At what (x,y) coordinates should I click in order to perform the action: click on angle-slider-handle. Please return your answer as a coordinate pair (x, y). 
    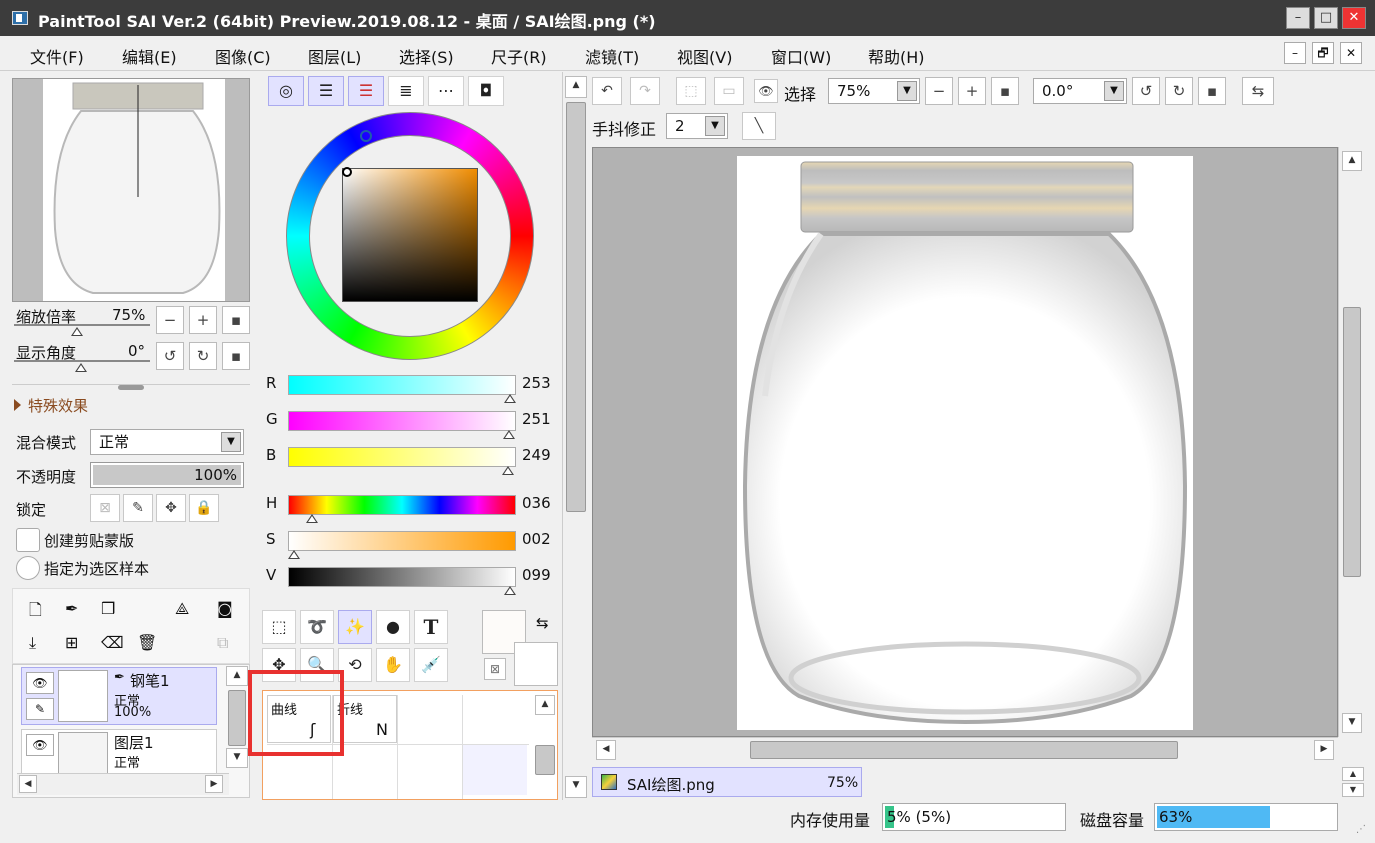
    Looking at the image, I should click on (81, 367).